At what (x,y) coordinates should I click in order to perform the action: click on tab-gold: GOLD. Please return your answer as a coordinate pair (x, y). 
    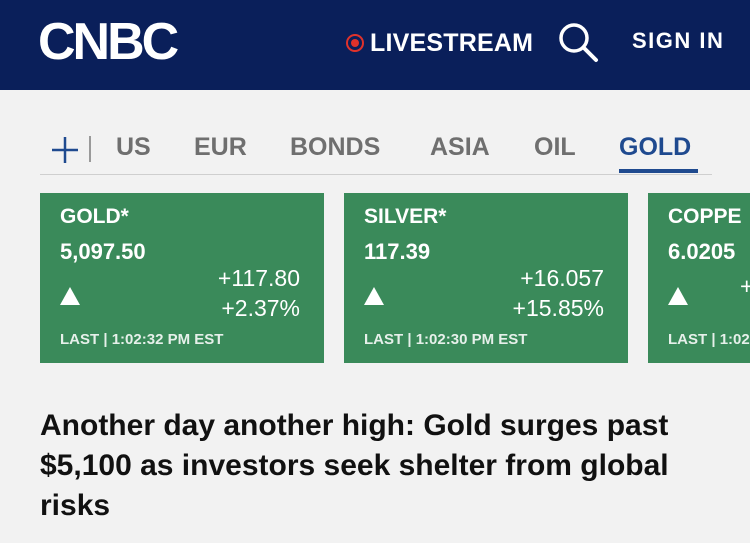
    Looking at the image, I should click on (655, 147).